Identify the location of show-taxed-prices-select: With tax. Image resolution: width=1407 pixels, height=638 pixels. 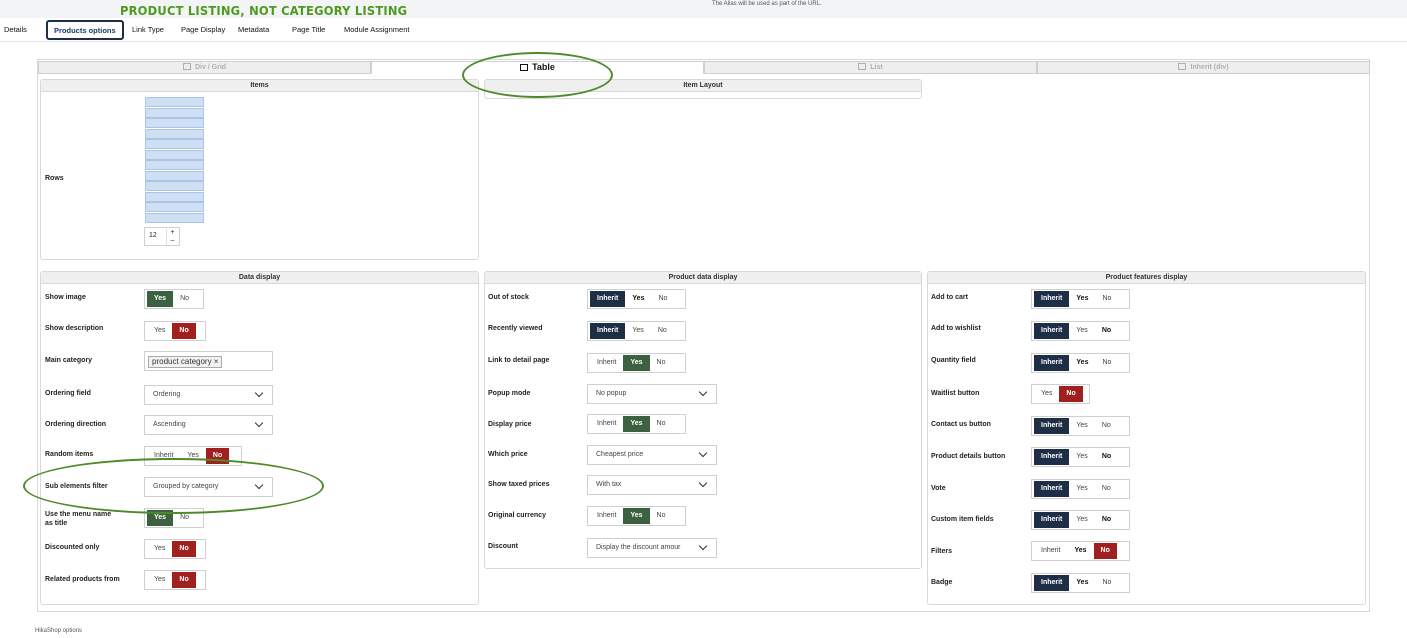
(652, 485).